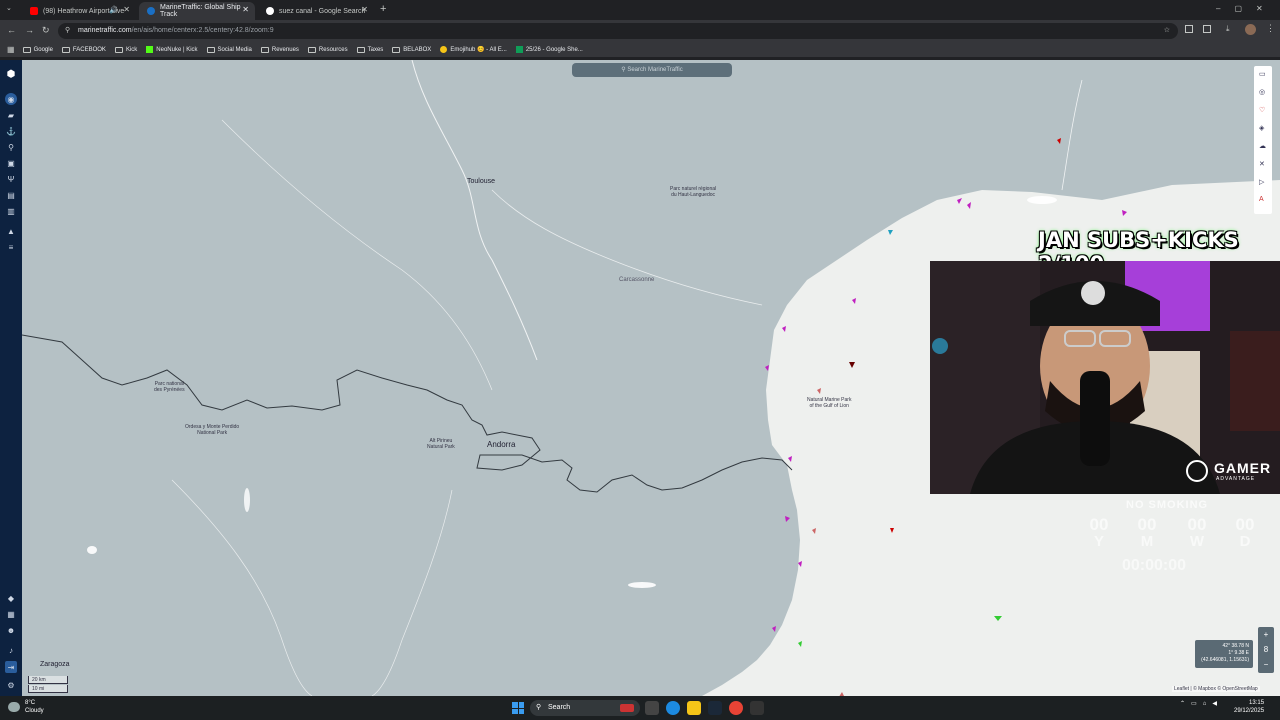 This screenshot has height=720, width=1280. Describe the element at coordinates (11, 49) in the screenshot. I see `apps-grid-icon: ▦` at that location.